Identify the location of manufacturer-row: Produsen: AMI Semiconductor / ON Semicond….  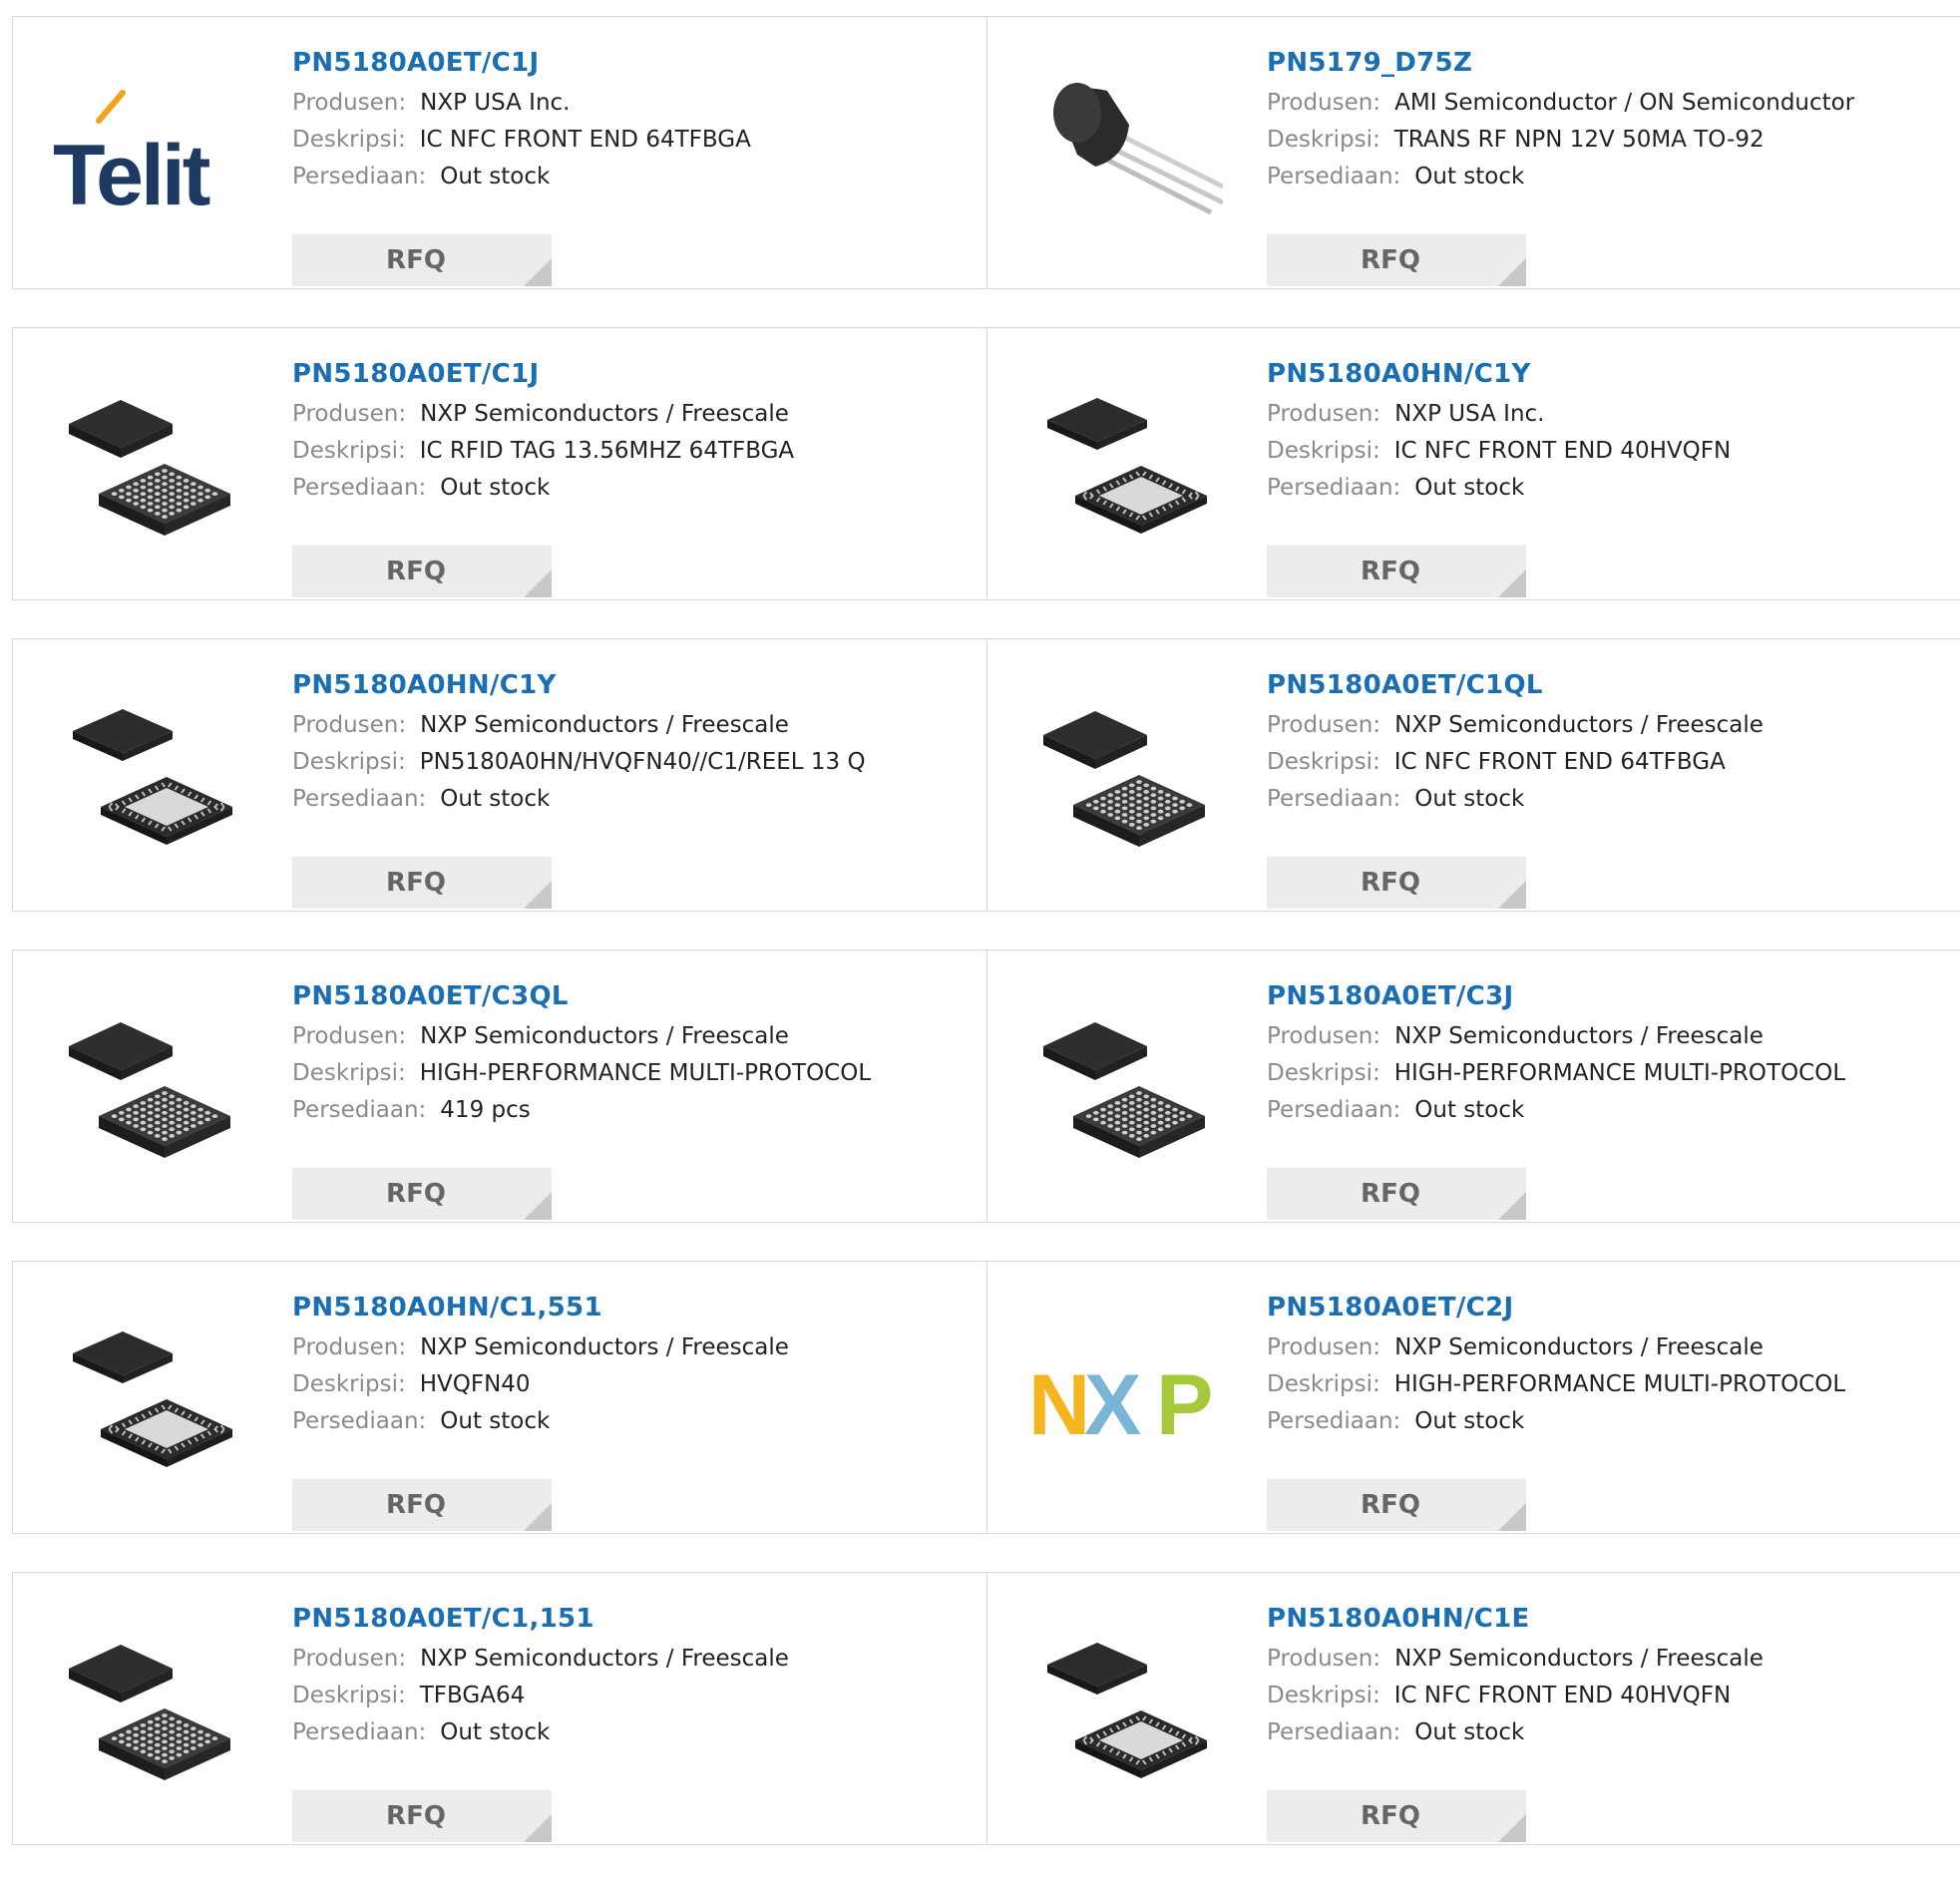
(1609, 103).